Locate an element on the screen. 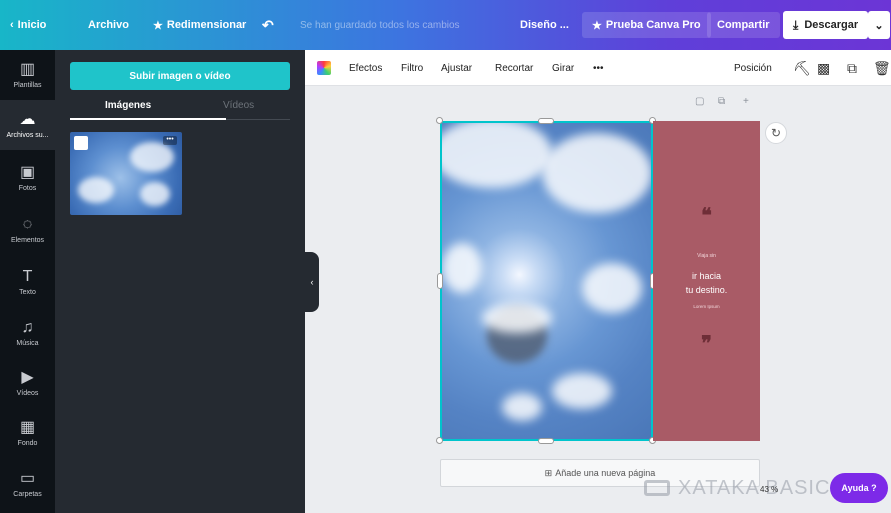 This screenshot has height=513, width=891. position-button: Posición is located at coordinates (753, 68).